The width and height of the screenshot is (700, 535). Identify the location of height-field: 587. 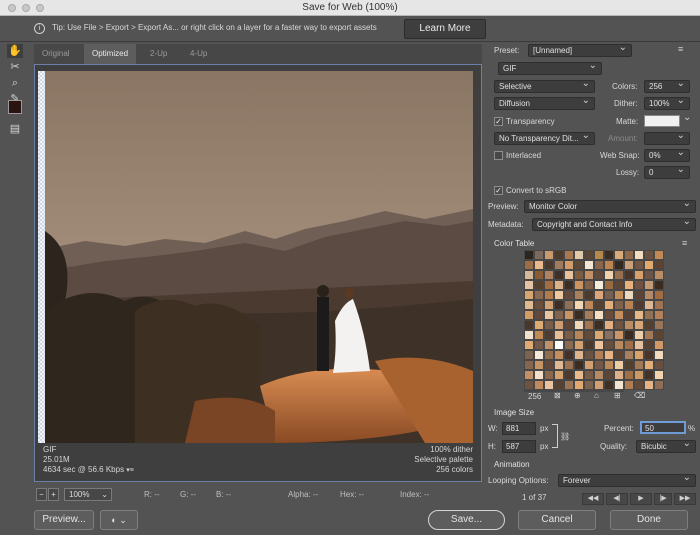
(519, 446).